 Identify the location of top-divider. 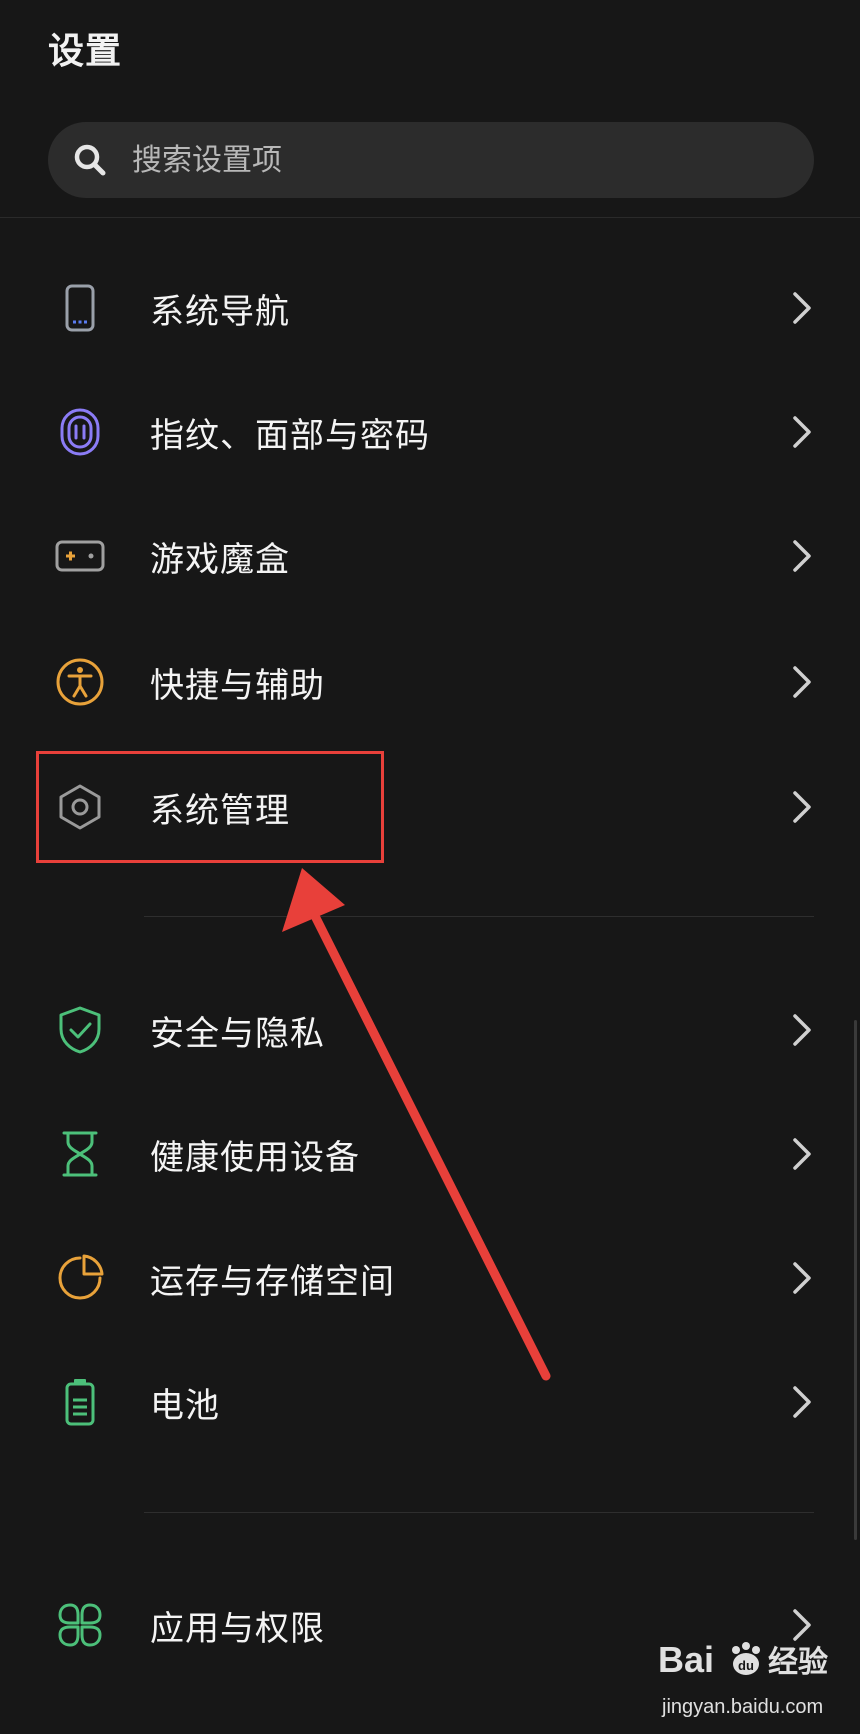
(430, 217).